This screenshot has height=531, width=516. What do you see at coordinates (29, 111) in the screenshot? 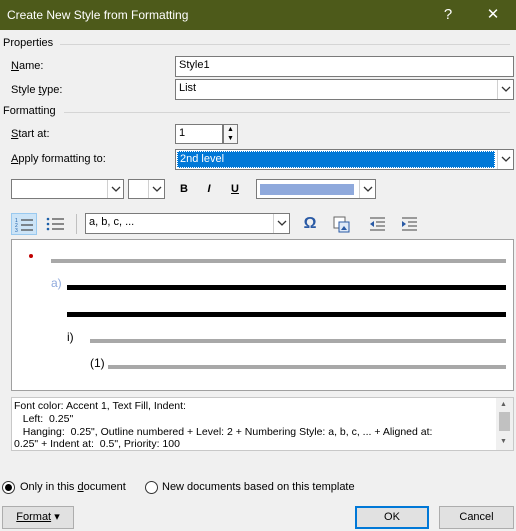
I see `formatting-heading: Formatting` at bounding box center [29, 111].